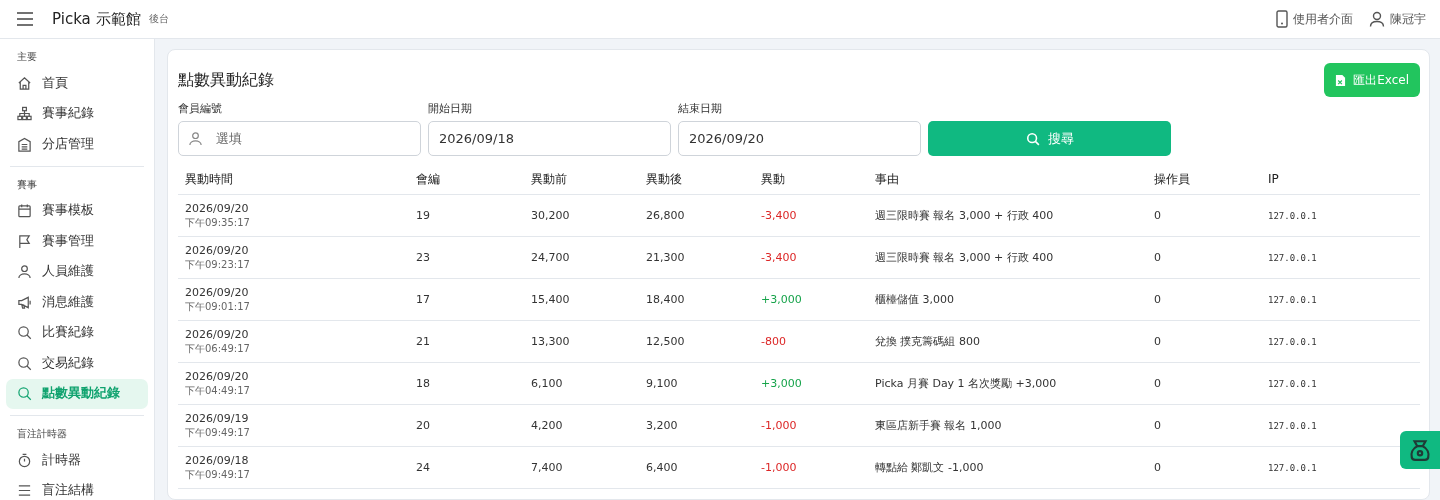 The width and height of the screenshot is (1440, 500). I want to click on sidebar-item: 比賽紀錄, so click(77, 332).